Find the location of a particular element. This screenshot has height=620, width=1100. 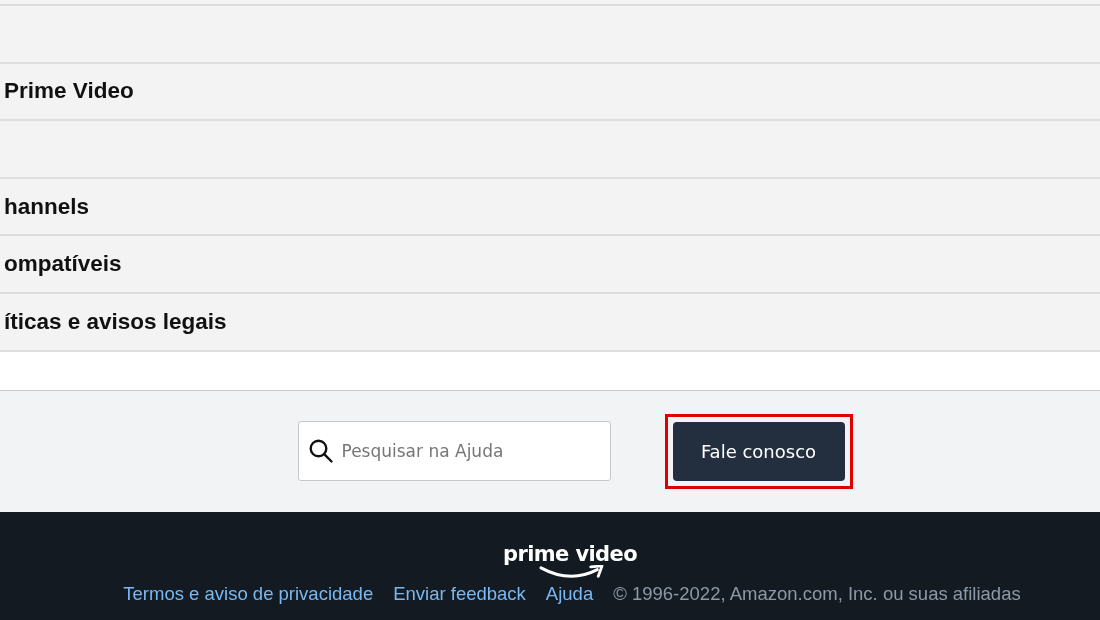

accordion-row-title: íticas e avisos legais is located at coordinates (115, 321).